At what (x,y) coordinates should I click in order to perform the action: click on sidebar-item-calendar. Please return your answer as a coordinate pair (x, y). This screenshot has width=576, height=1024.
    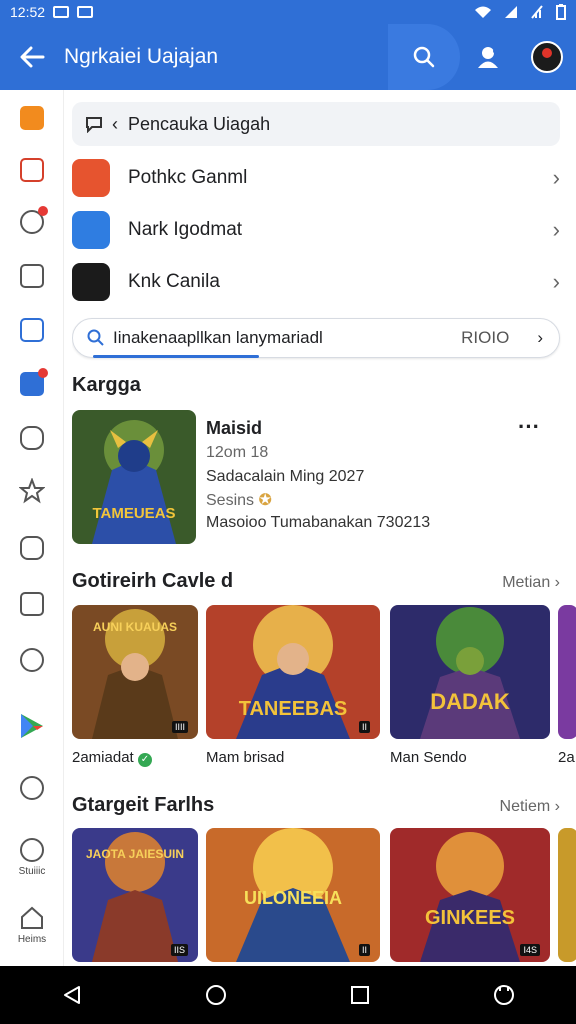
    Looking at the image, I should click on (32, 330).